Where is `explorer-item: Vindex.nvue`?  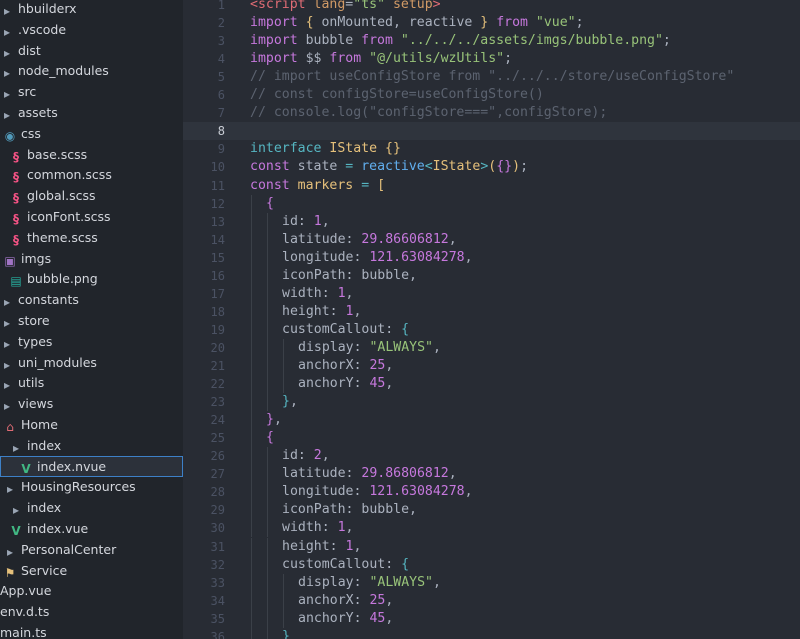 explorer-item: Vindex.nvue is located at coordinates (91, 466).